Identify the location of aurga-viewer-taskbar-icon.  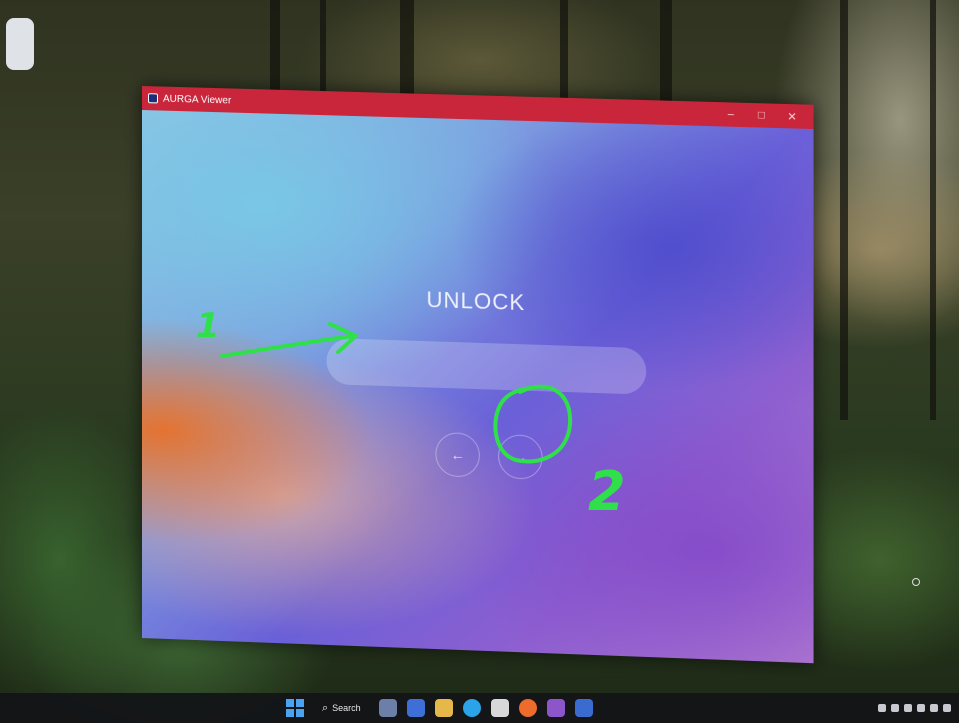
(583, 708).